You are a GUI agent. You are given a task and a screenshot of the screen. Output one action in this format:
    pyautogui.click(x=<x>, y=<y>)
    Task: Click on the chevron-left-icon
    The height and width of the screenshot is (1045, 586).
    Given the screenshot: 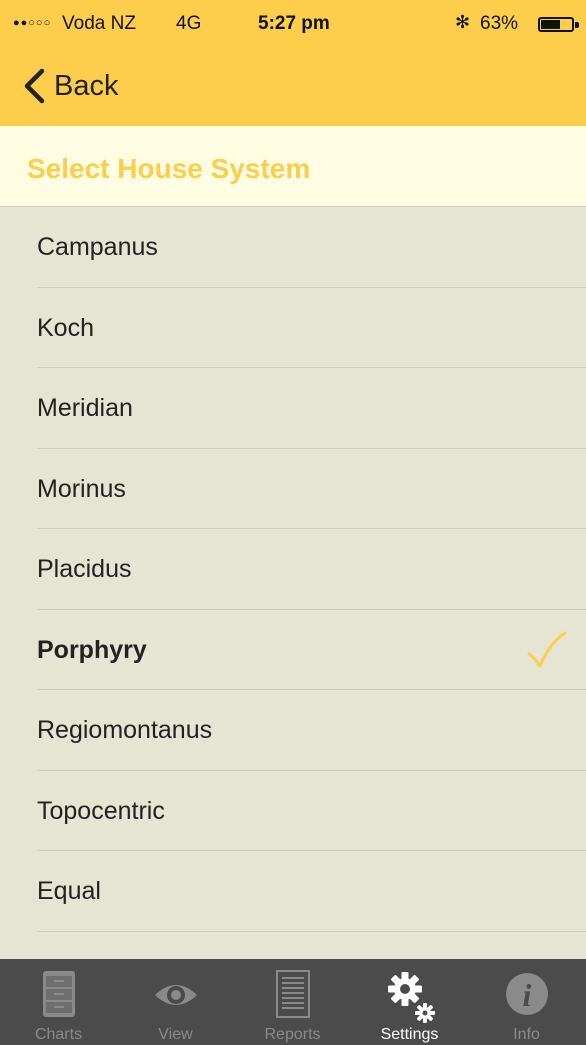 What is the action you would take?
    pyautogui.click(x=34, y=86)
    